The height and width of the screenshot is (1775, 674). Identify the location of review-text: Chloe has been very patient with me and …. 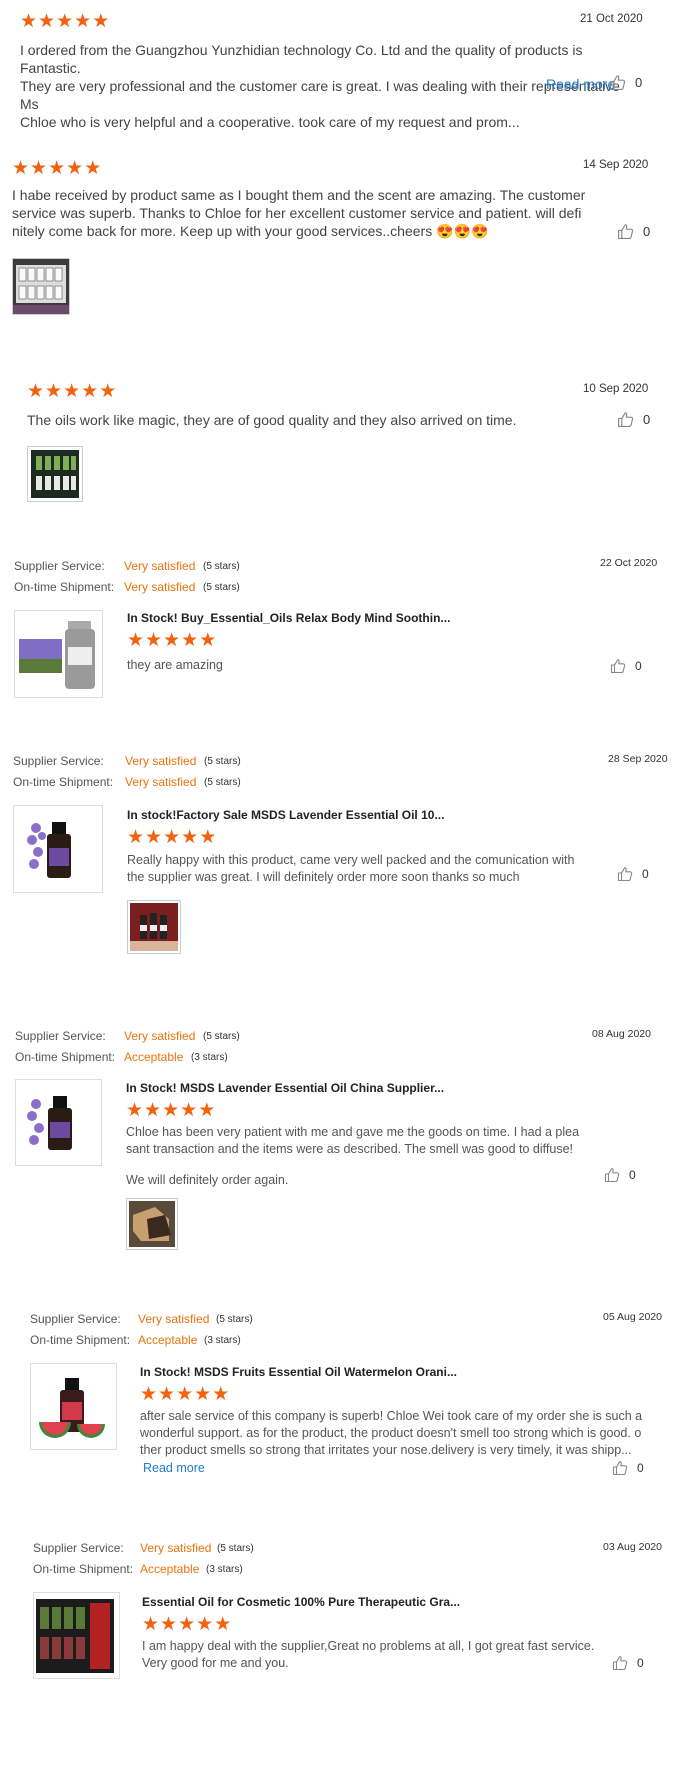
(353, 1156).